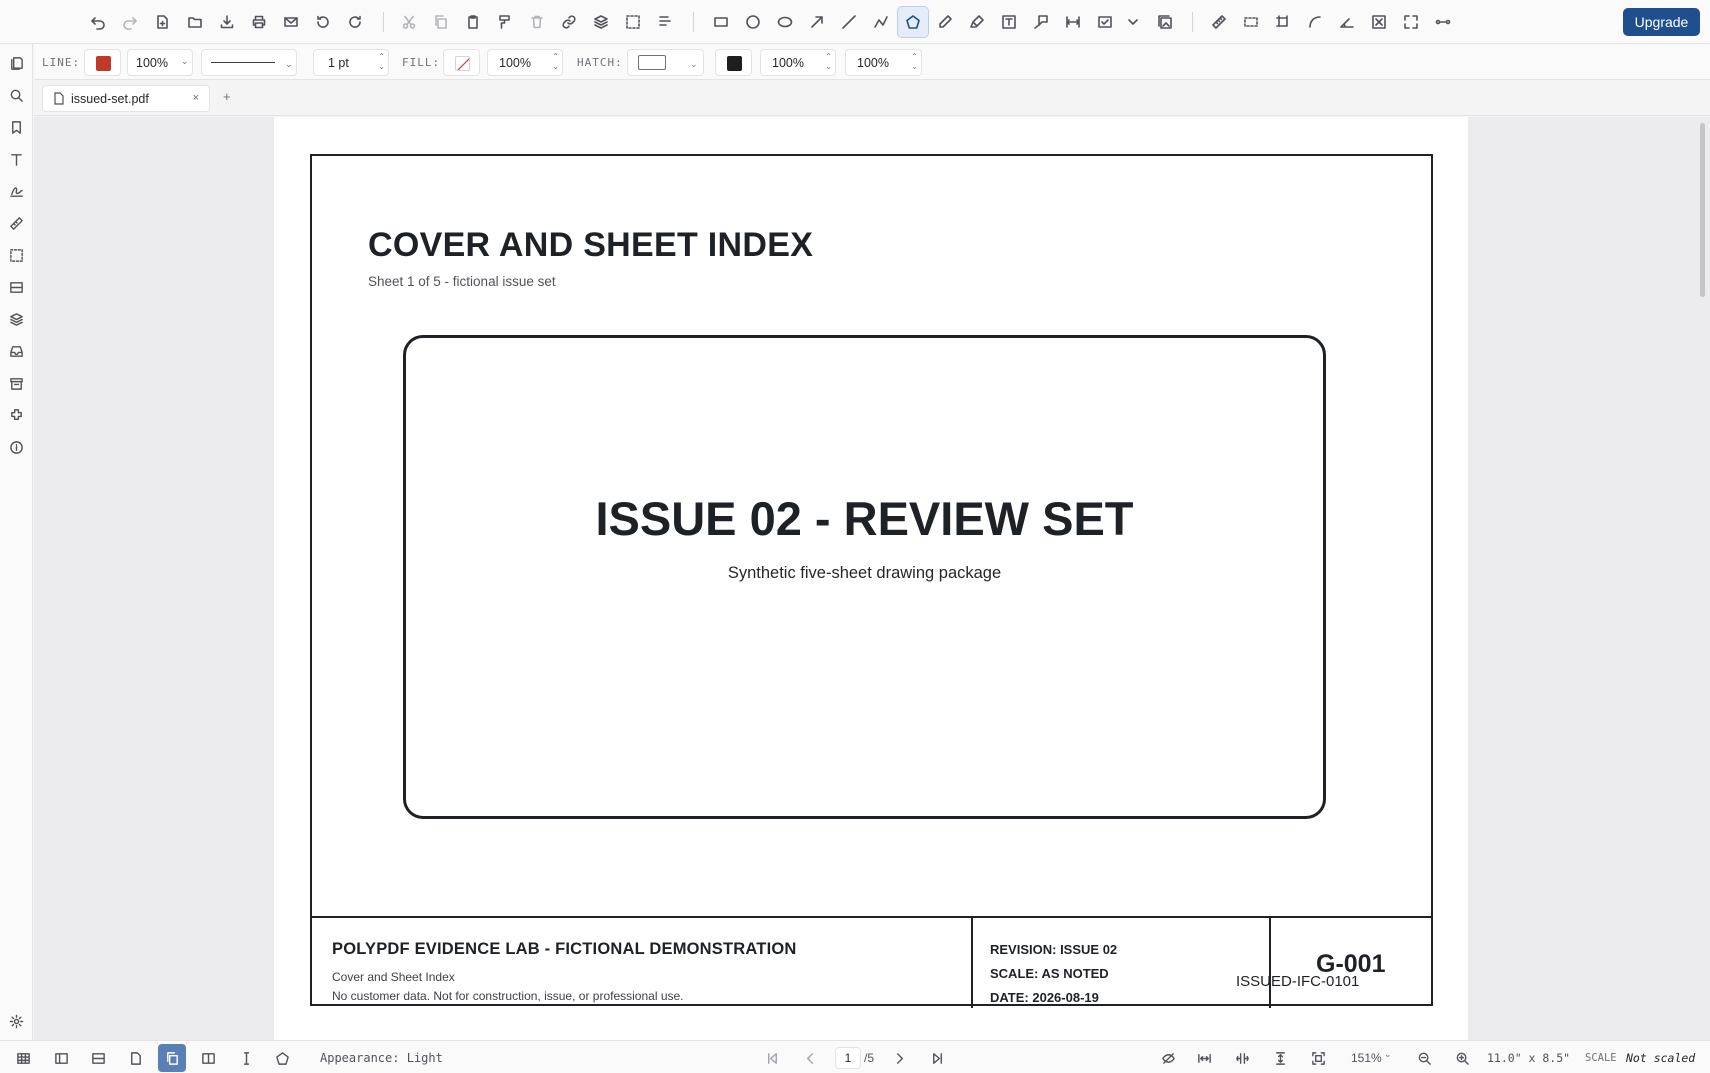 The height and width of the screenshot is (1073, 1710). Describe the element at coordinates (98, 1058) in the screenshot. I see `split-horizontal-icon` at that location.